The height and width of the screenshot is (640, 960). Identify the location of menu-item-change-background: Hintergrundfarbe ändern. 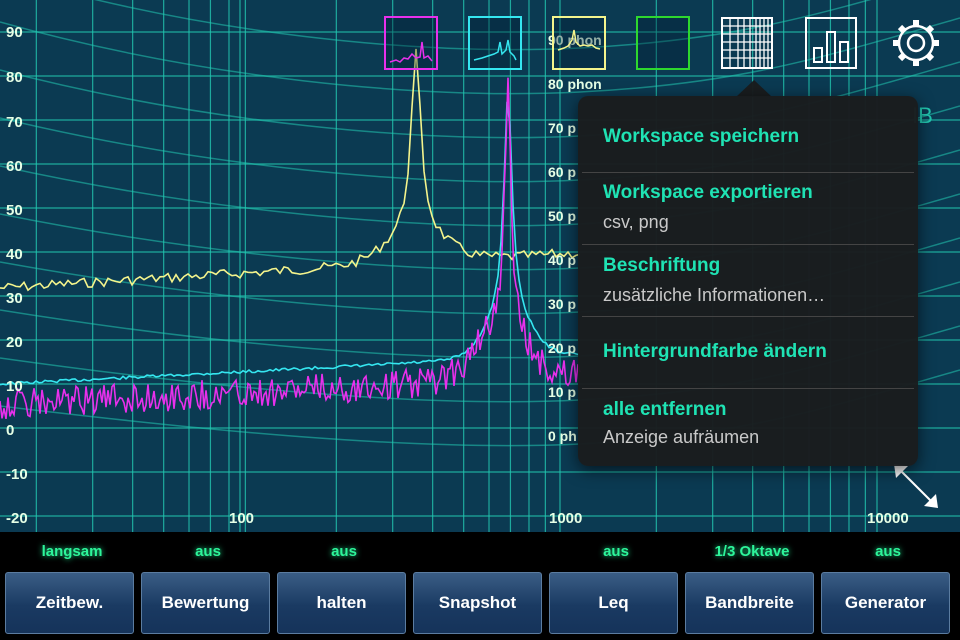
(748, 352).